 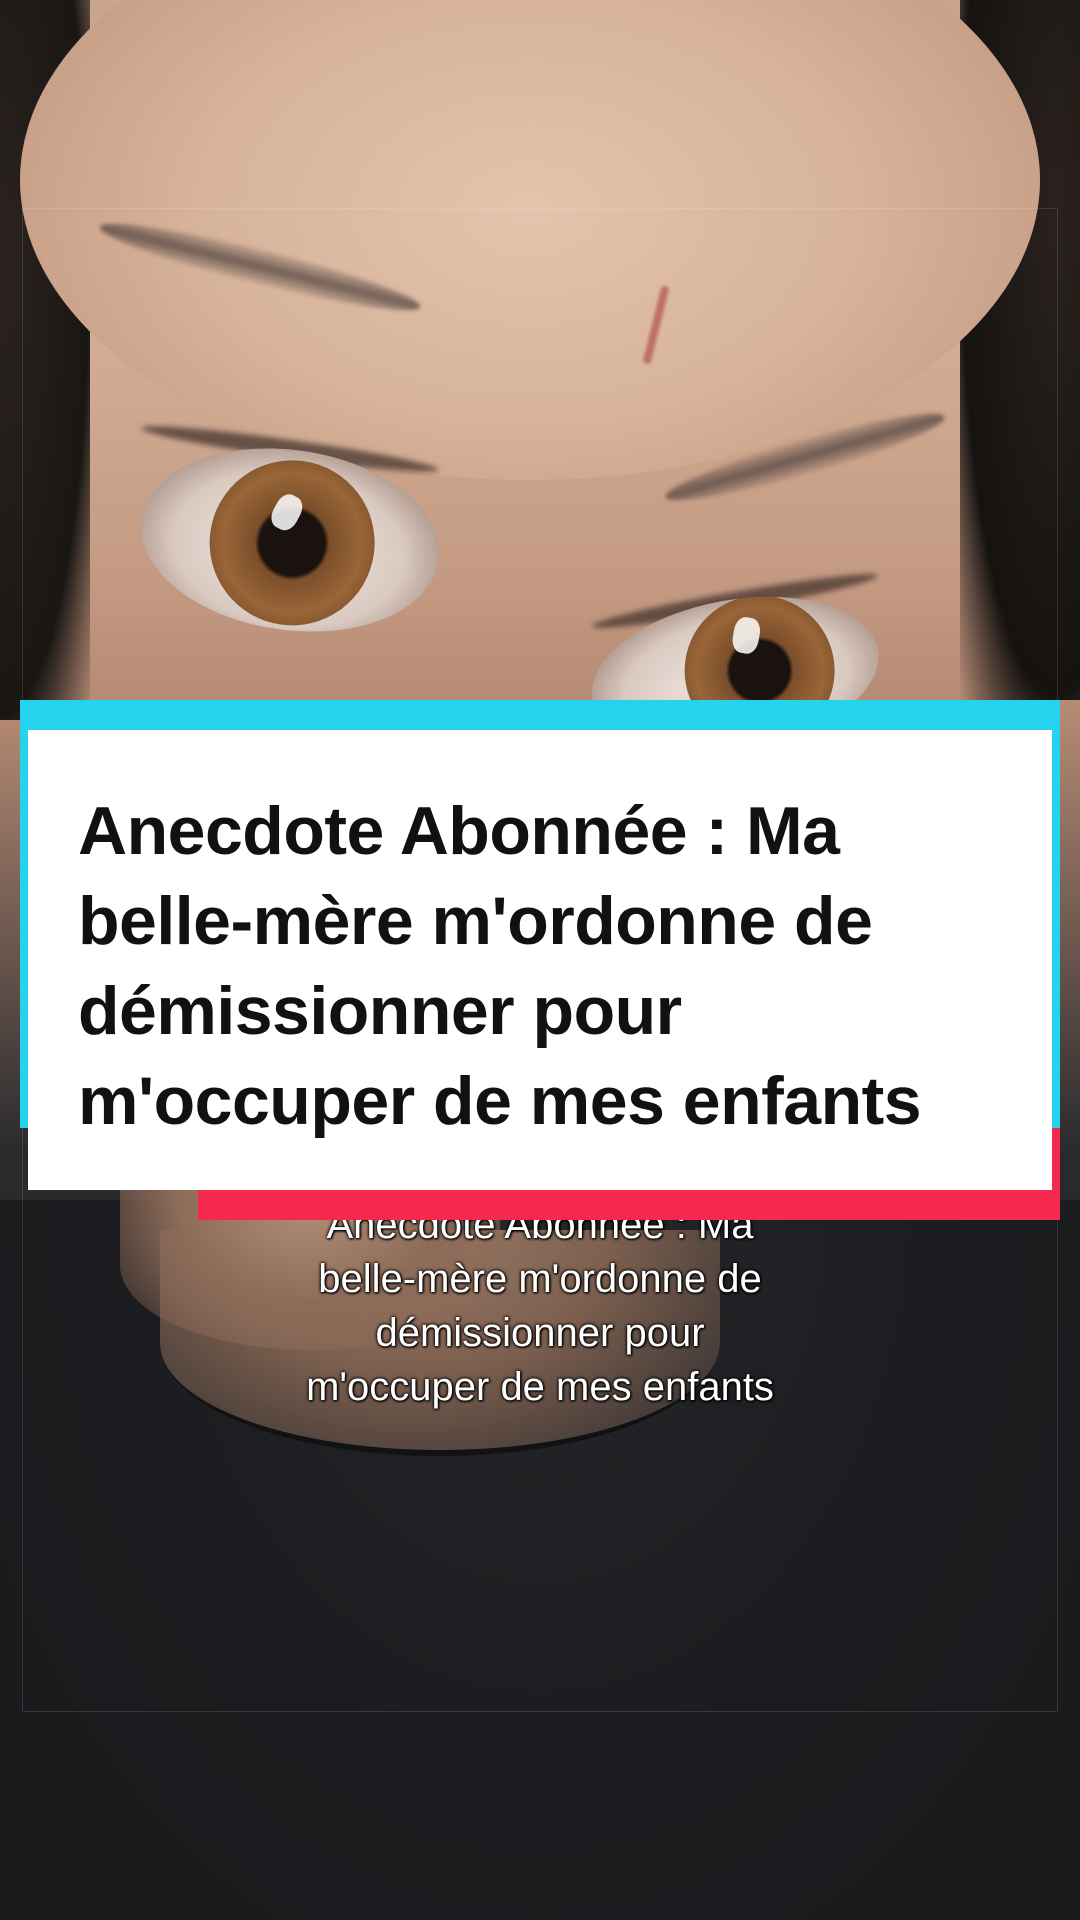 What do you see at coordinates (475, 921) in the screenshot?
I see `title-line: belle-mère m'ordonne de` at bounding box center [475, 921].